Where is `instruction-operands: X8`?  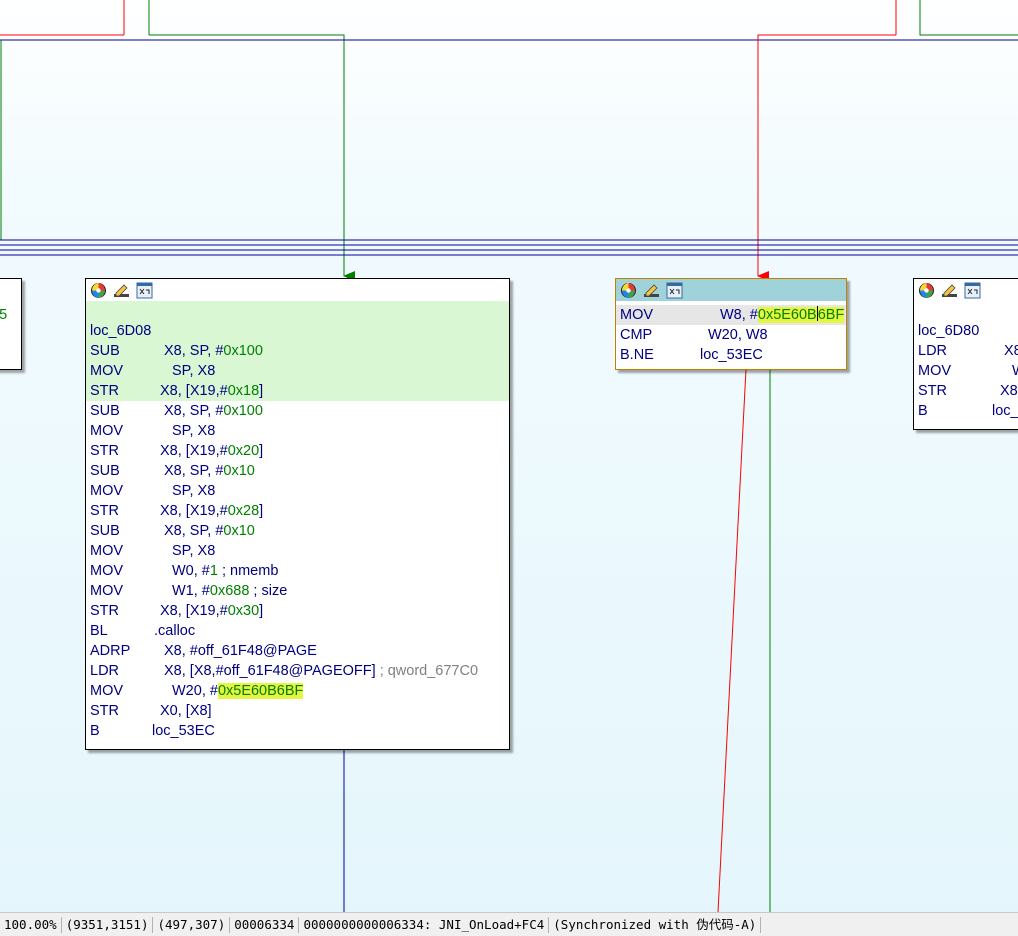
instruction-operands: X8 is located at coordinates (1009, 391).